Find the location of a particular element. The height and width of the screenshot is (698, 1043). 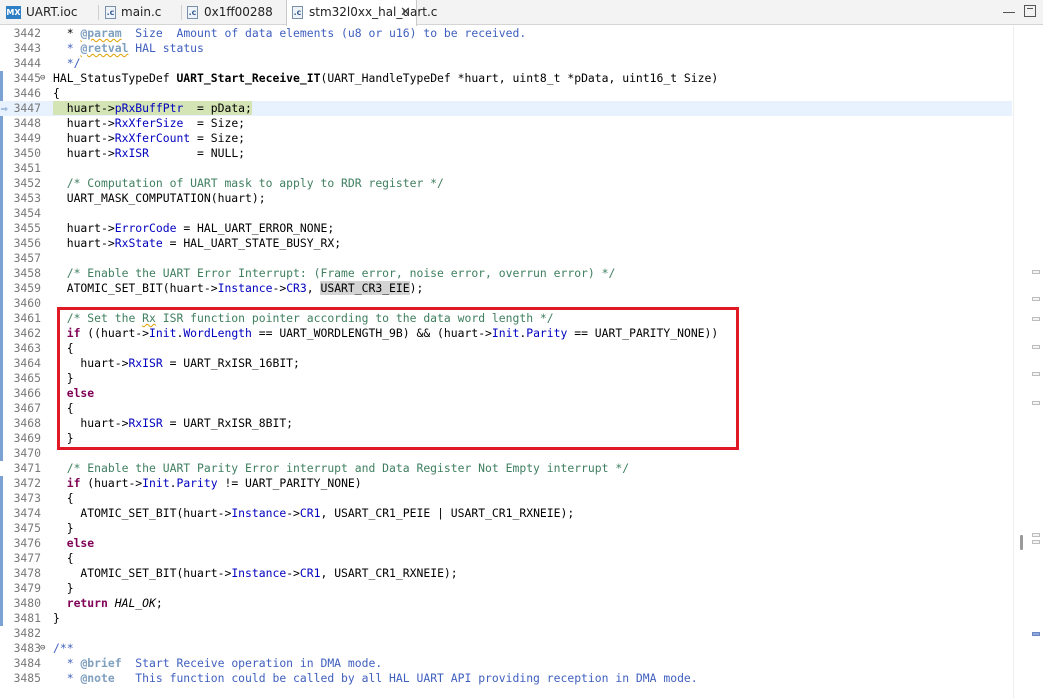

code-line: 3466 else is located at coordinates (506, 393).